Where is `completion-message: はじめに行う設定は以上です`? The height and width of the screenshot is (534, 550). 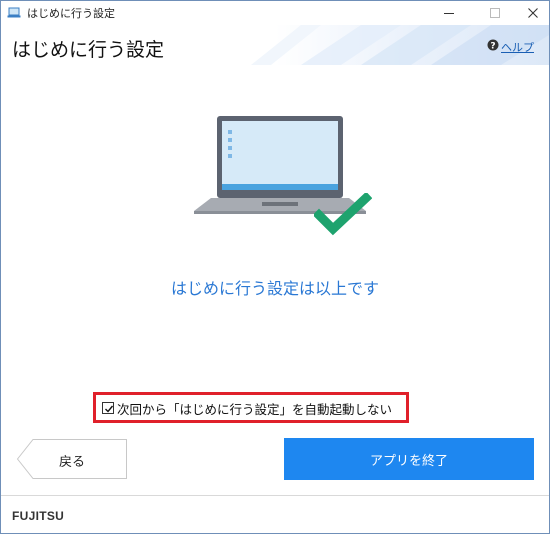 completion-message: はじめに行う設定は以上です is located at coordinates (274, 288).